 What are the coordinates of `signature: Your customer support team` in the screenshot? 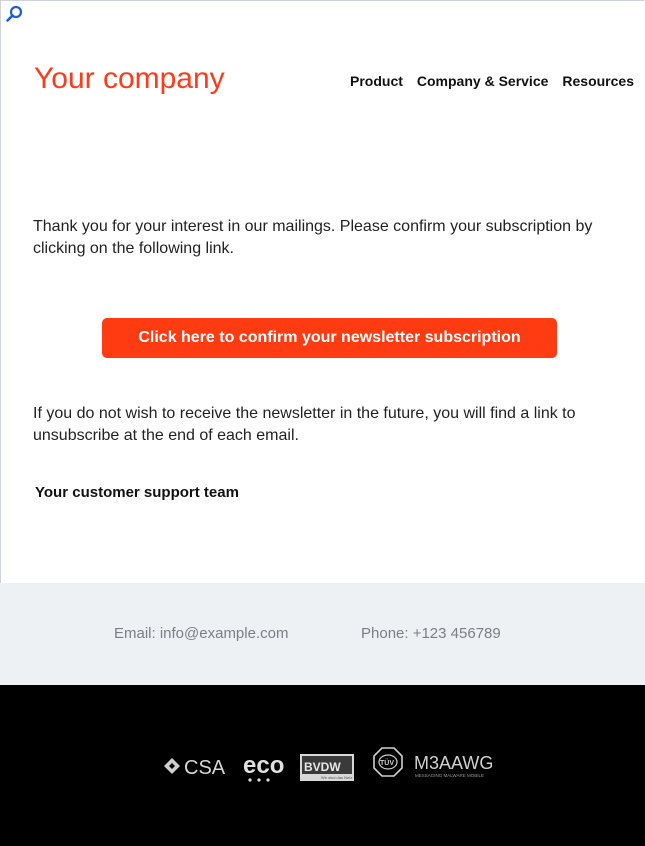 It's located at (137, 492).